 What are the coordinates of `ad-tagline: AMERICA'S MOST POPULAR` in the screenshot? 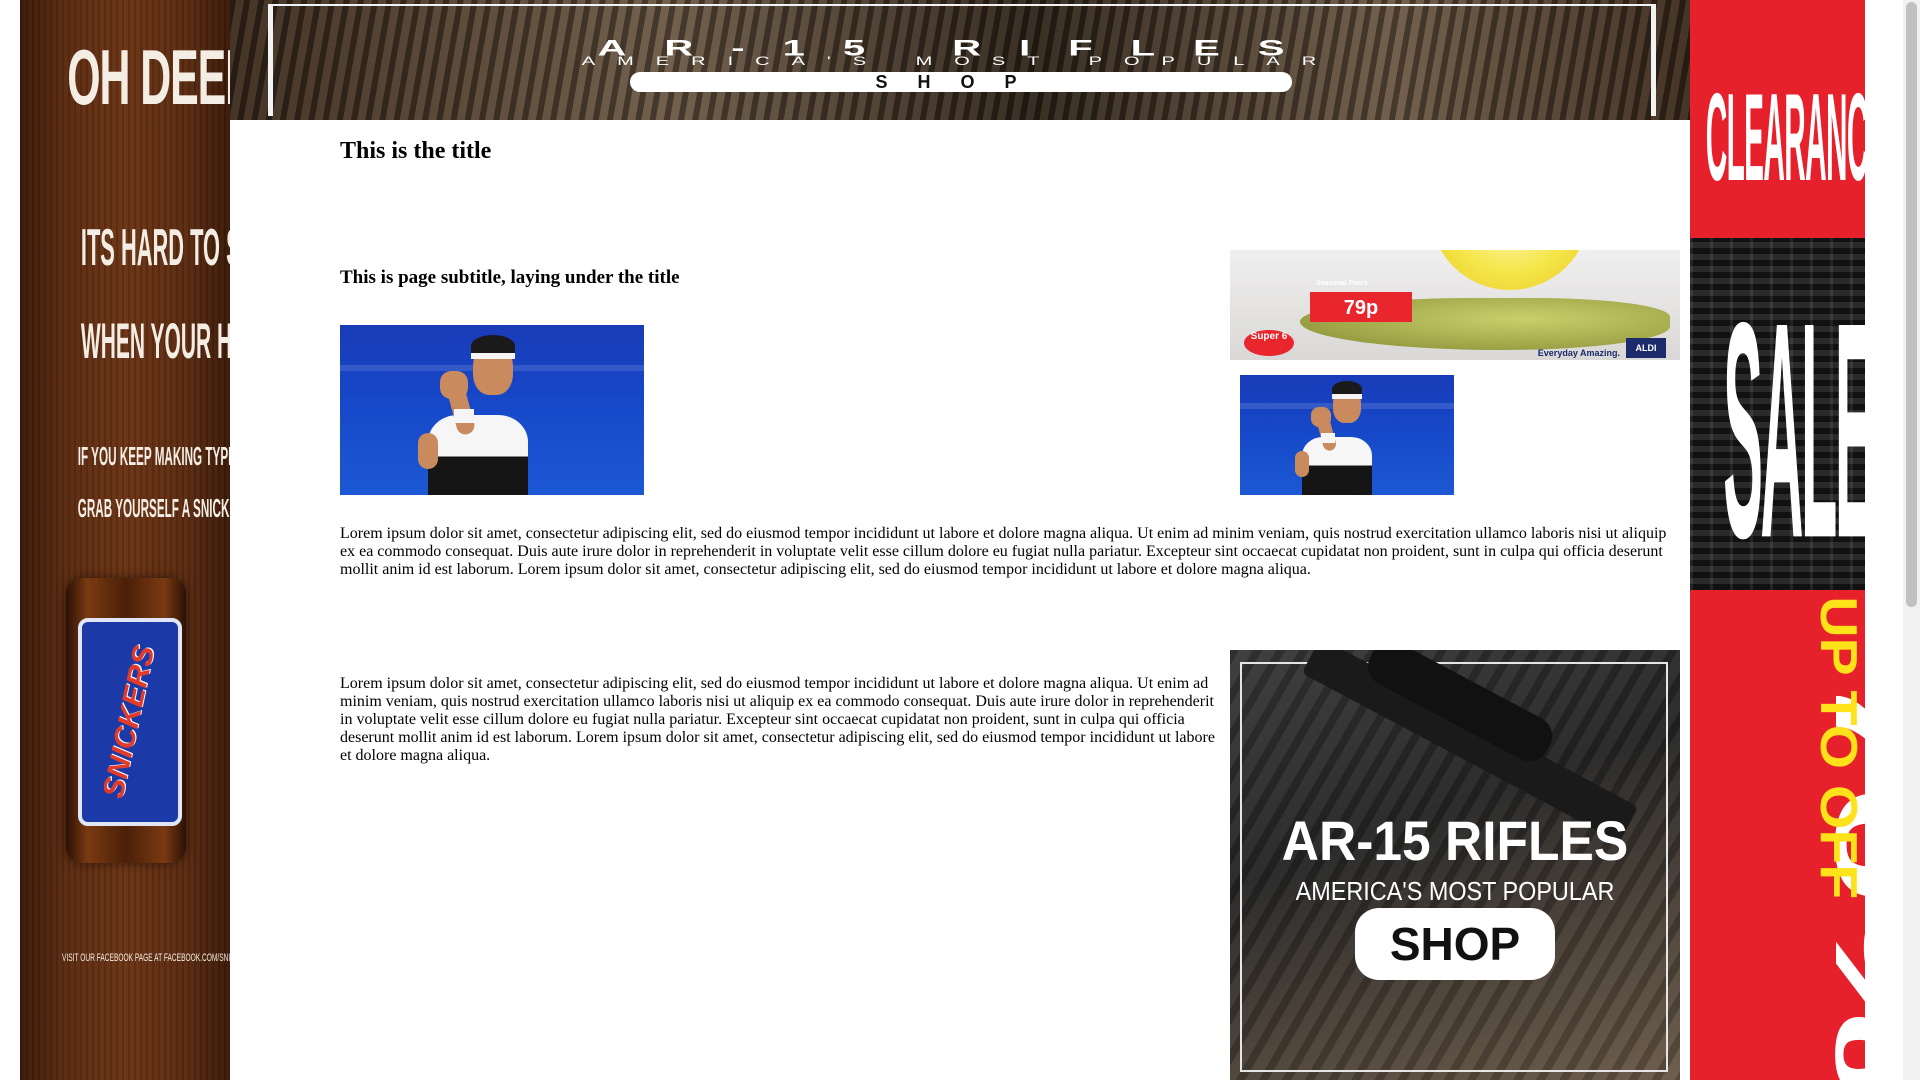 It's located at (1455, 891).